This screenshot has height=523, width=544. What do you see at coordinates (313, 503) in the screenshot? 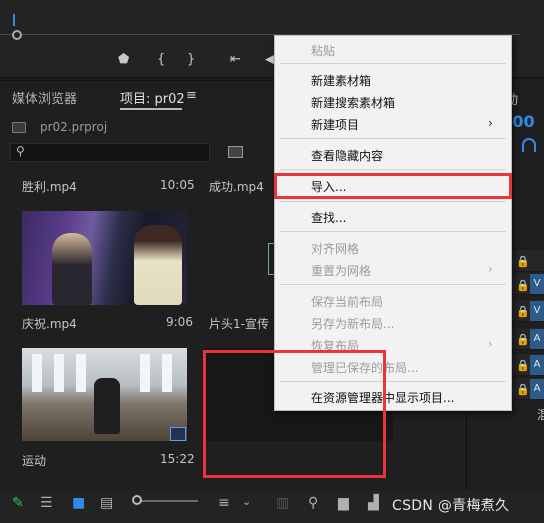
I see `find-icon: ⚲` at bounding box center [313, 503].